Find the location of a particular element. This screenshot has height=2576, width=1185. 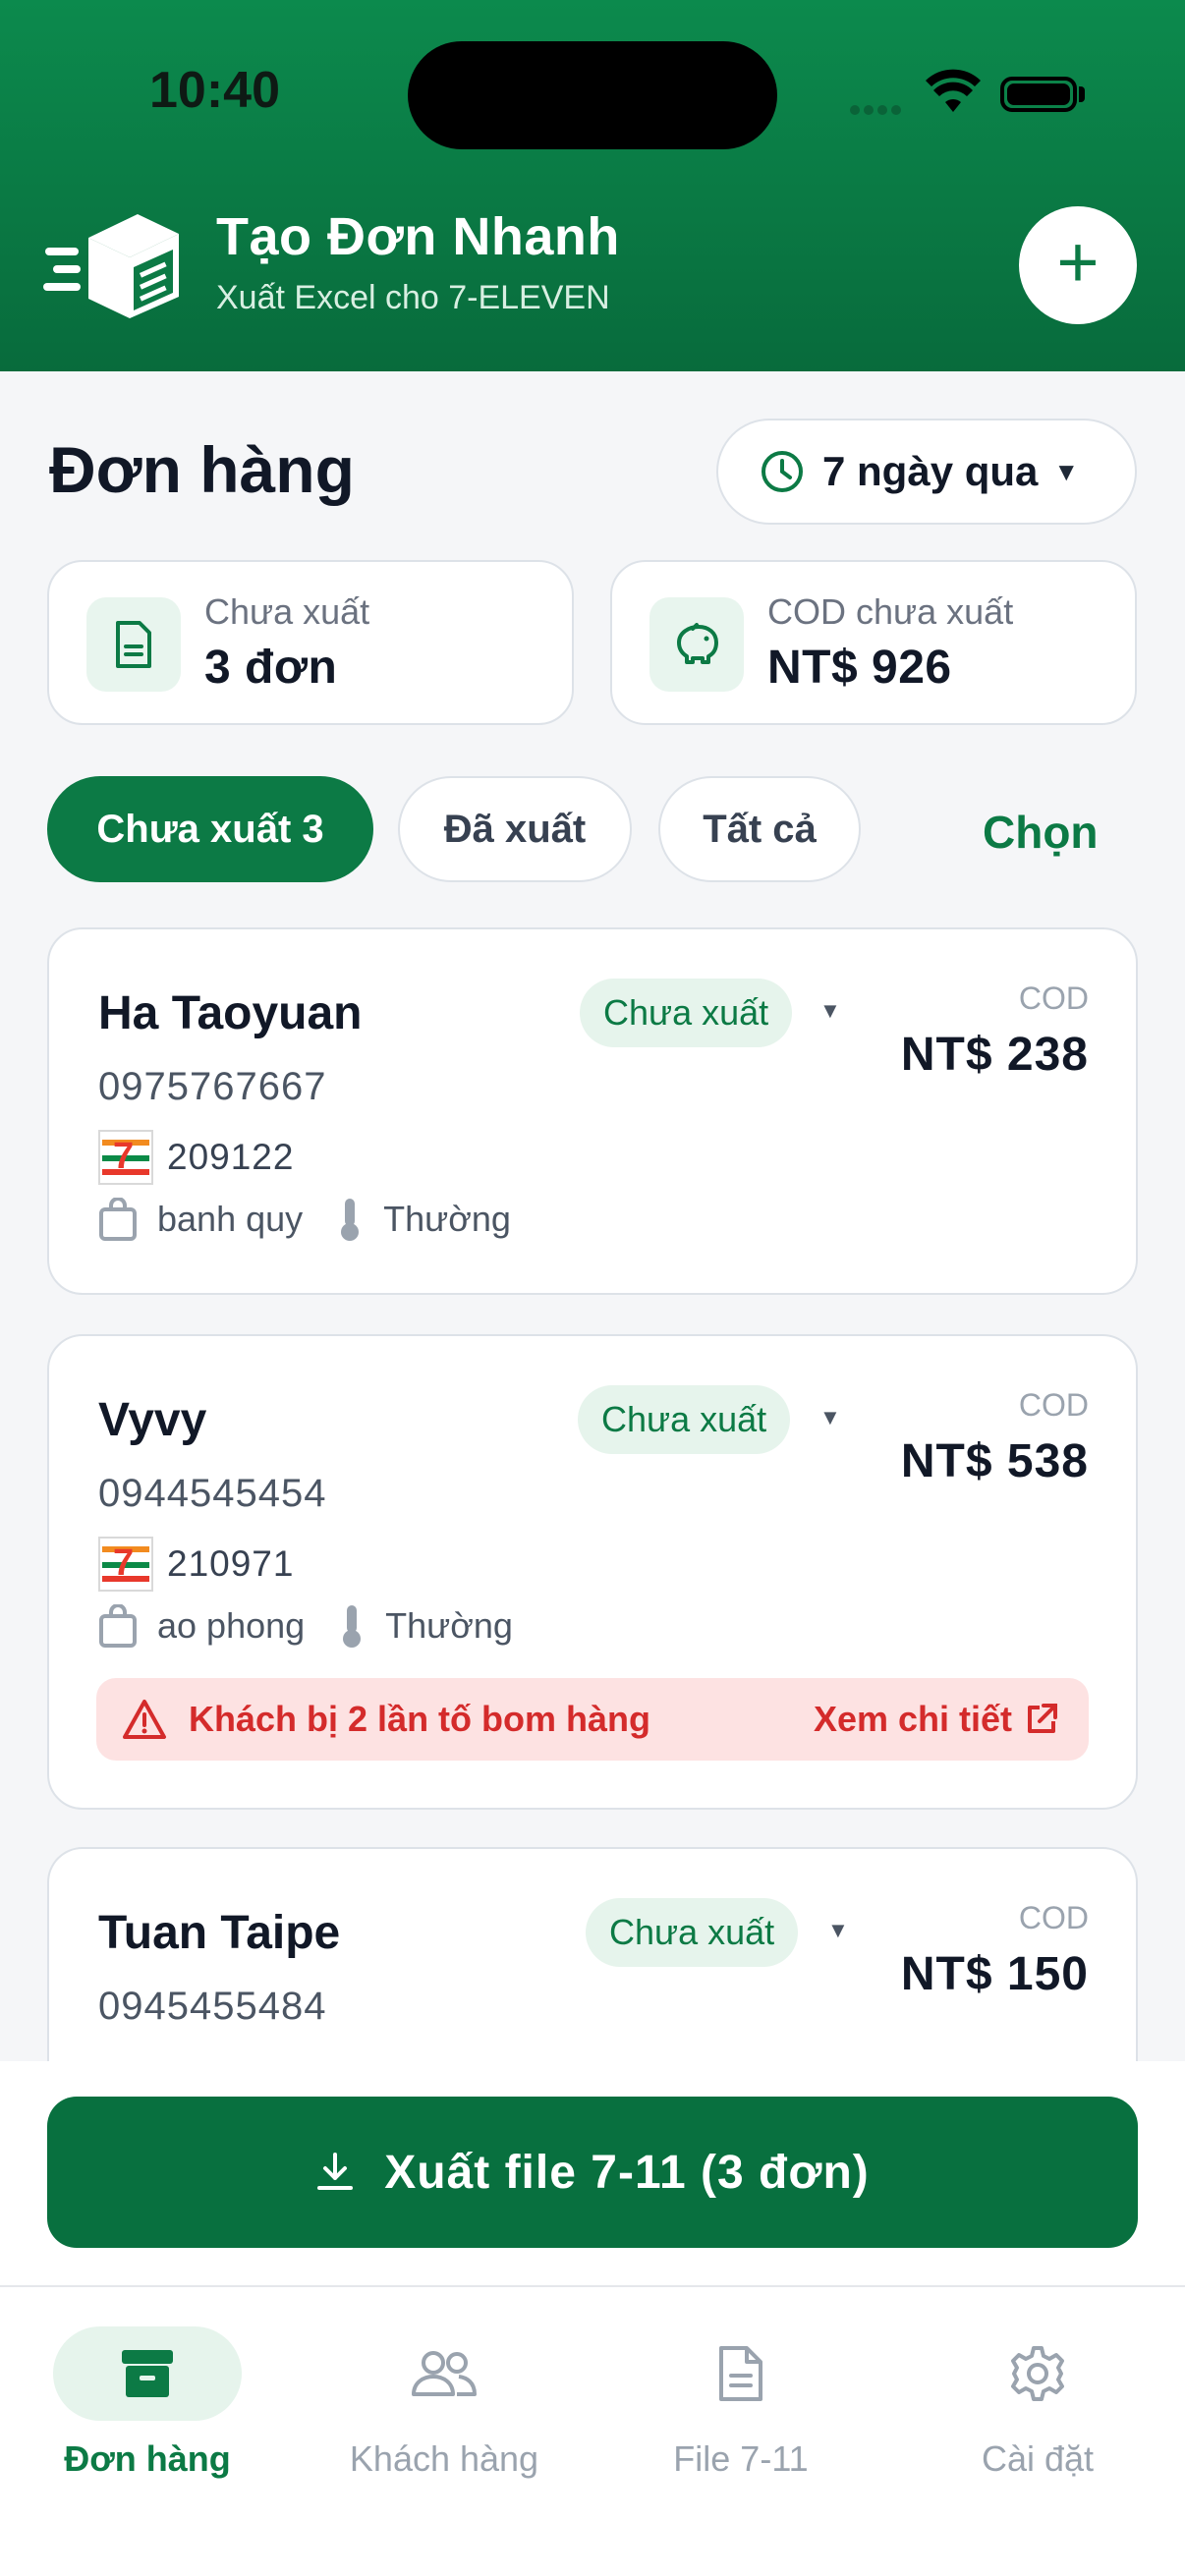

fraud-warning-banner: Khách bị 2 lần tố bom hàng Xem chi tiết is located at coordinates (592, 1719).